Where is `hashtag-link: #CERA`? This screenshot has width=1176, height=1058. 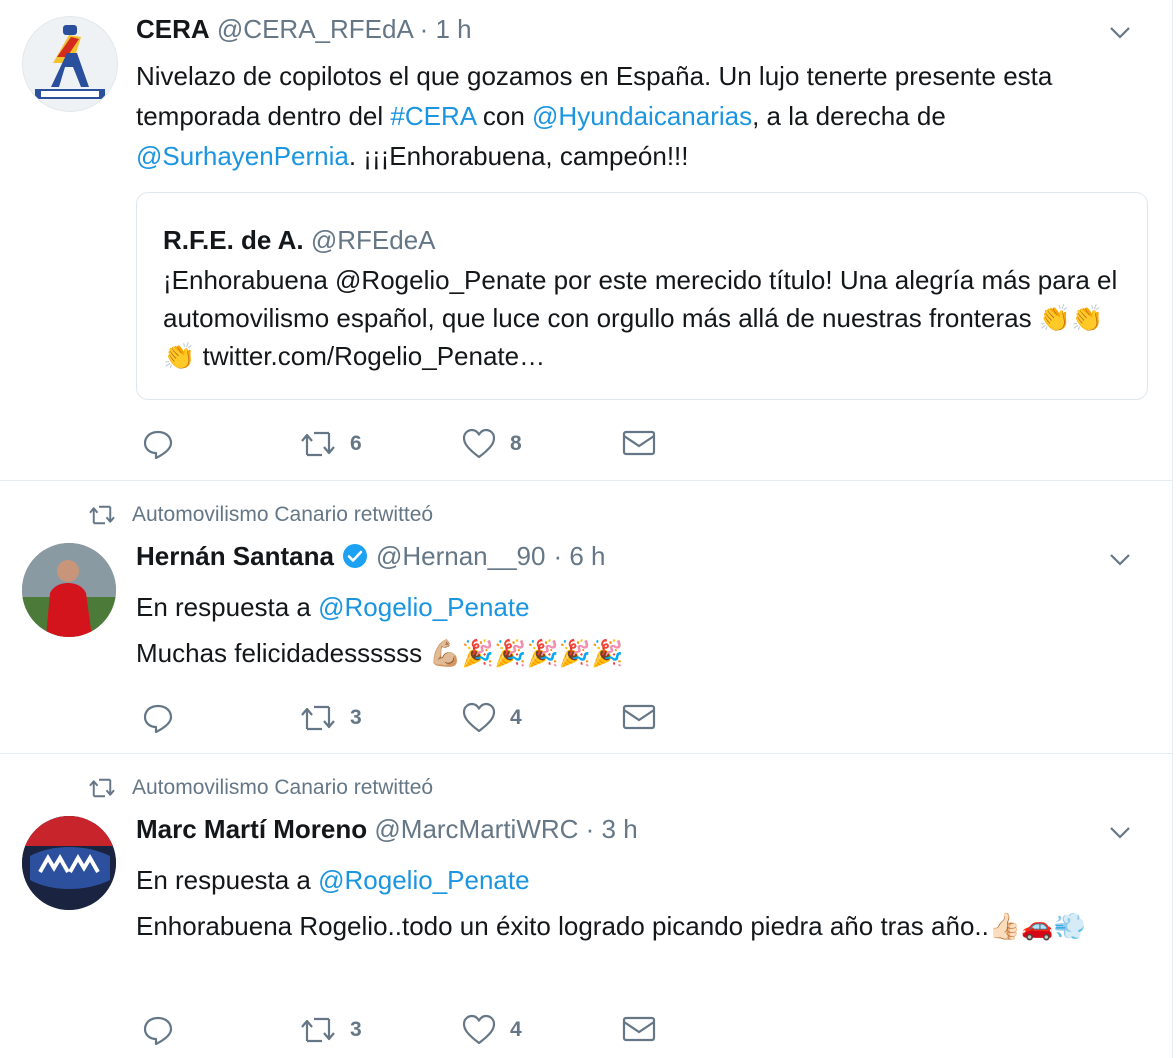
hashtag-link: #CERA is located at coordinates (432, 116).